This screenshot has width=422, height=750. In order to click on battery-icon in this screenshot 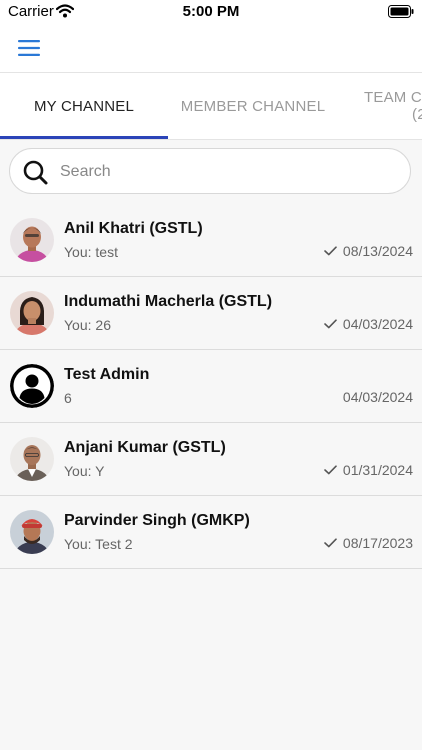, I will do `click(401, 14)`.